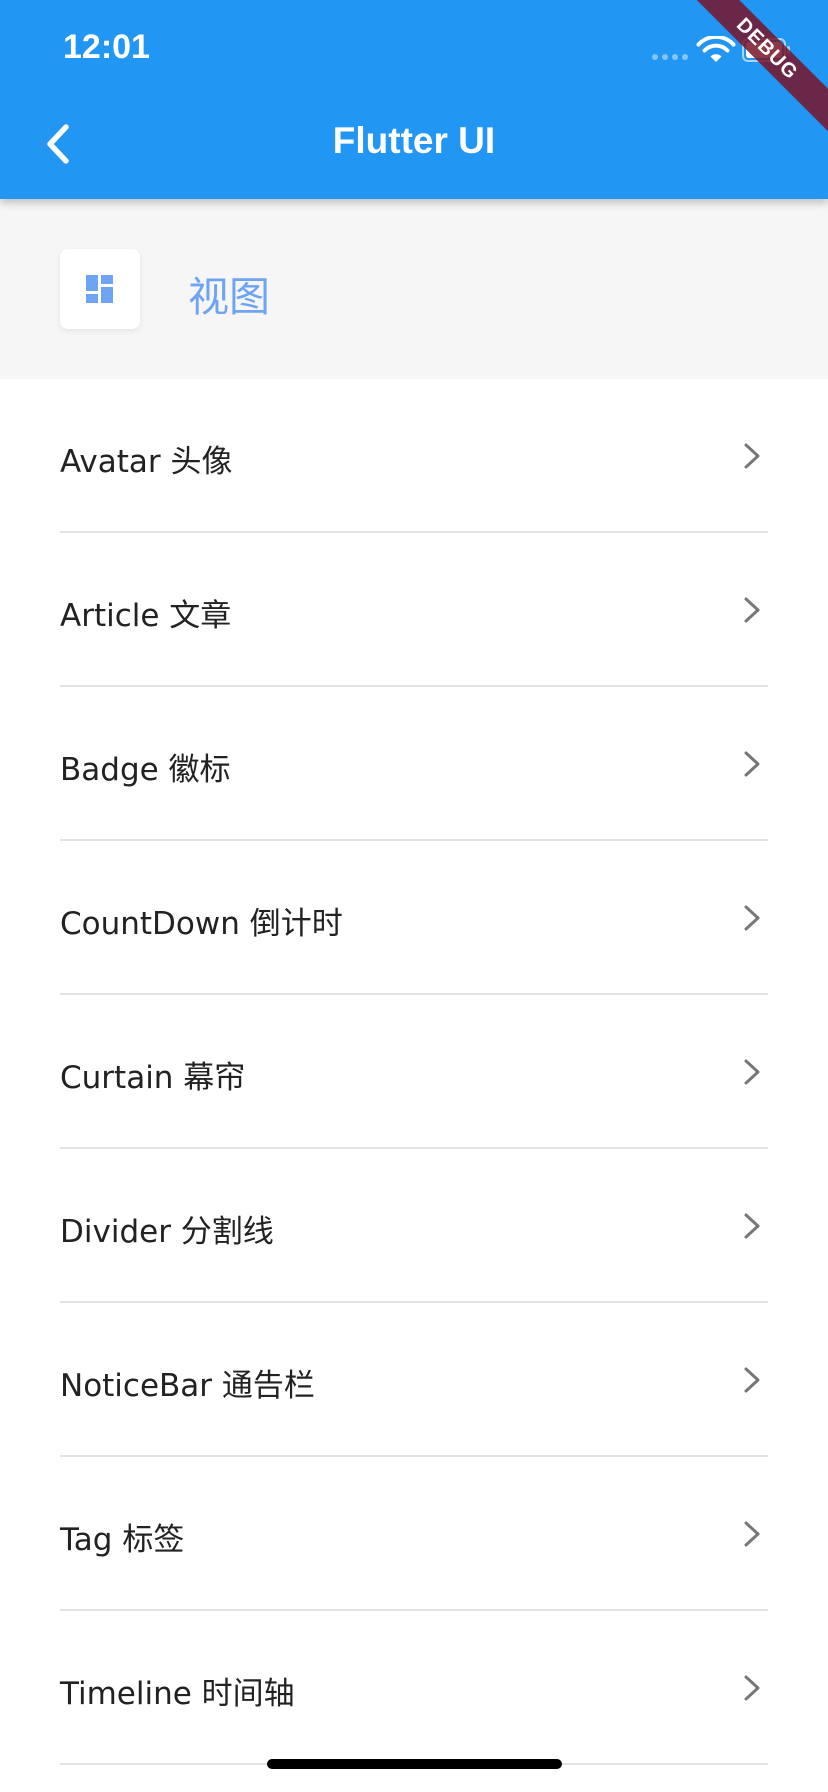 The image size is (828, 1792). I want to click on dashboard-icon, so click(99, 289).